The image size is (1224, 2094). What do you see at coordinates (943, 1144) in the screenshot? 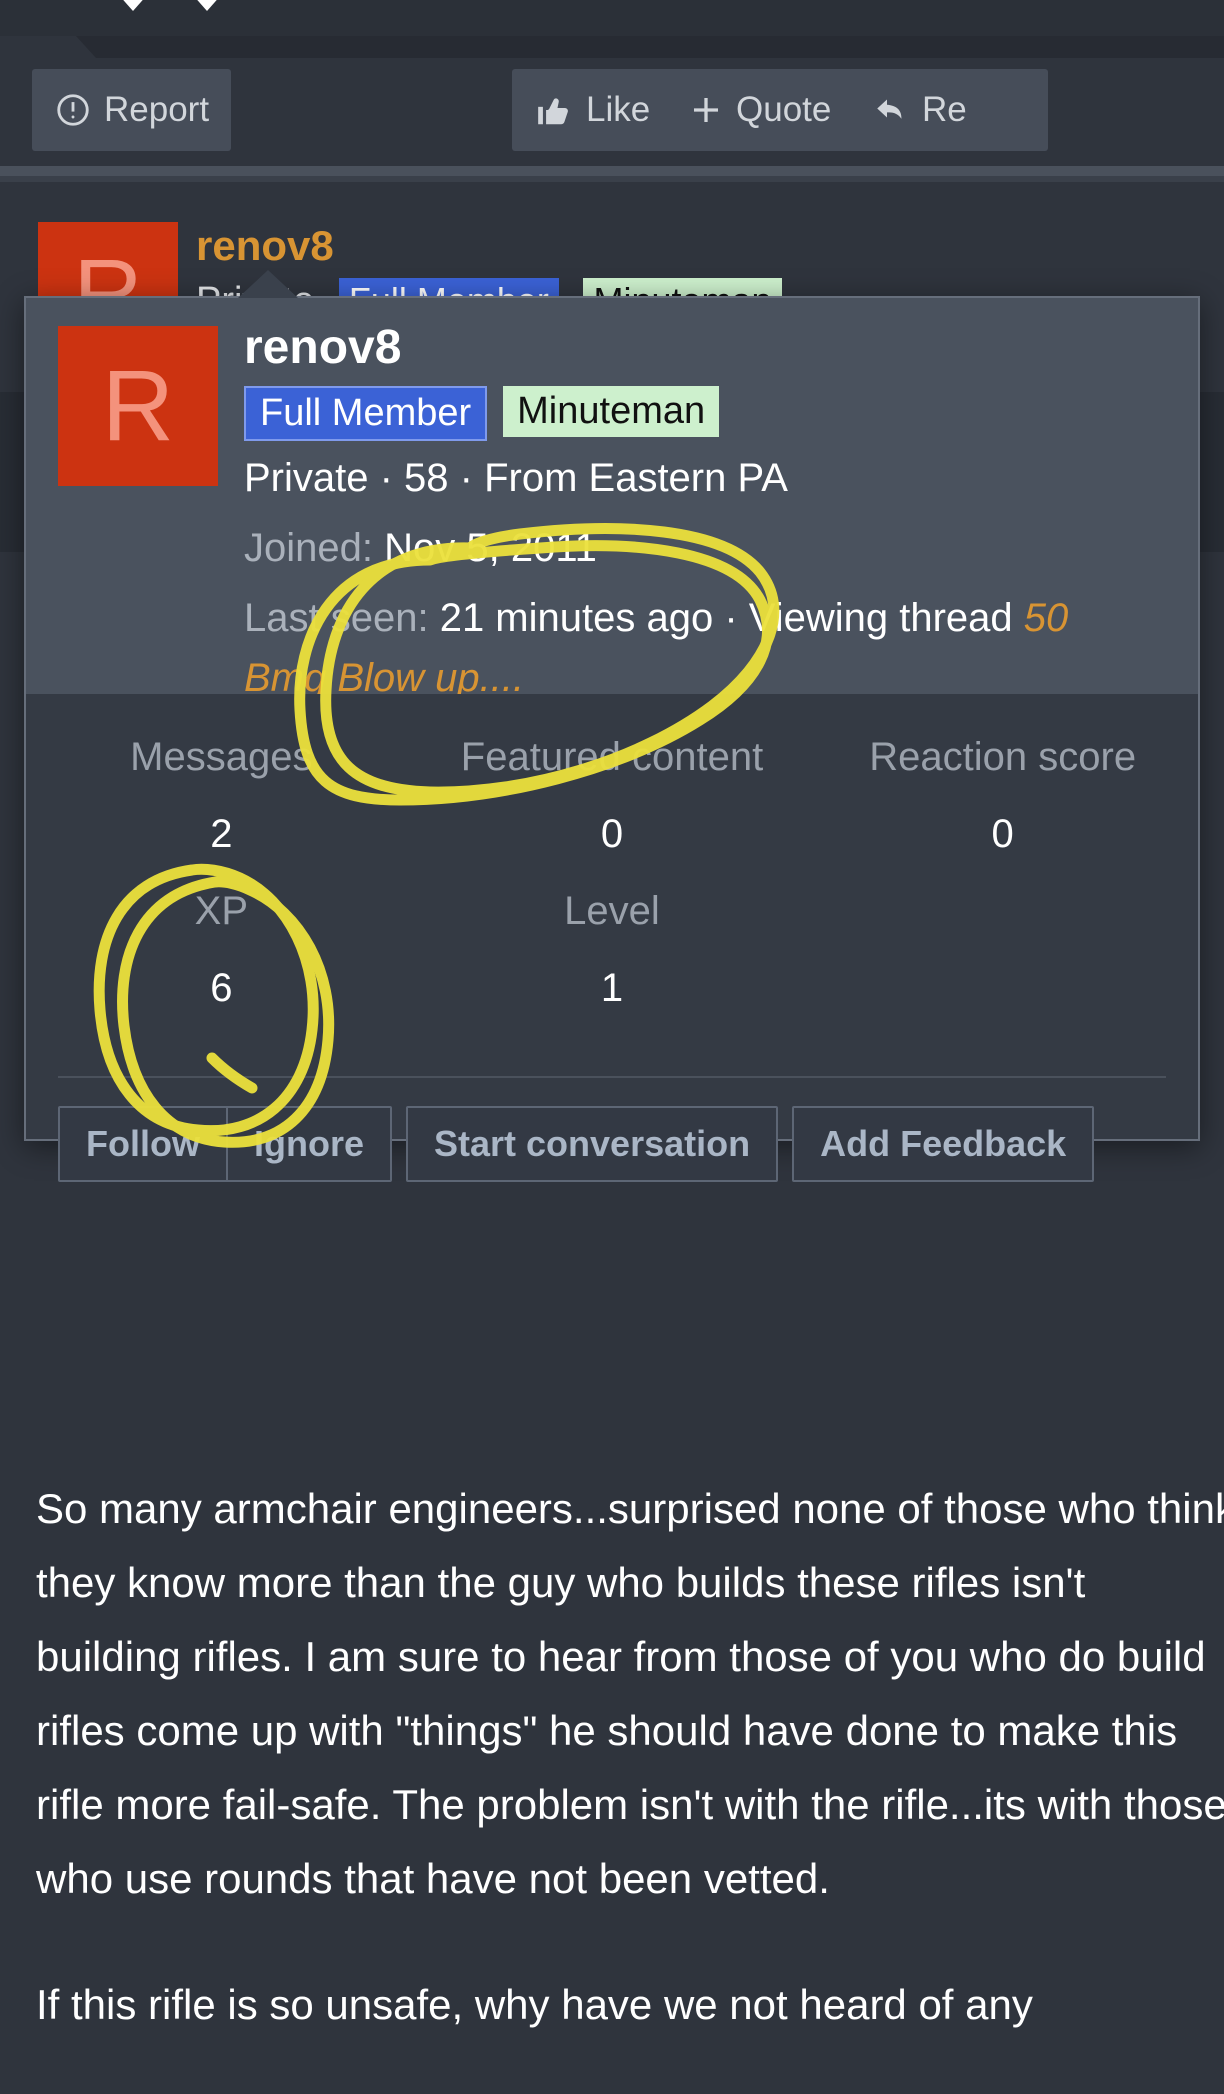
I see `add-feedback-button: Add Feedback` at bounding box center [943, 1144].